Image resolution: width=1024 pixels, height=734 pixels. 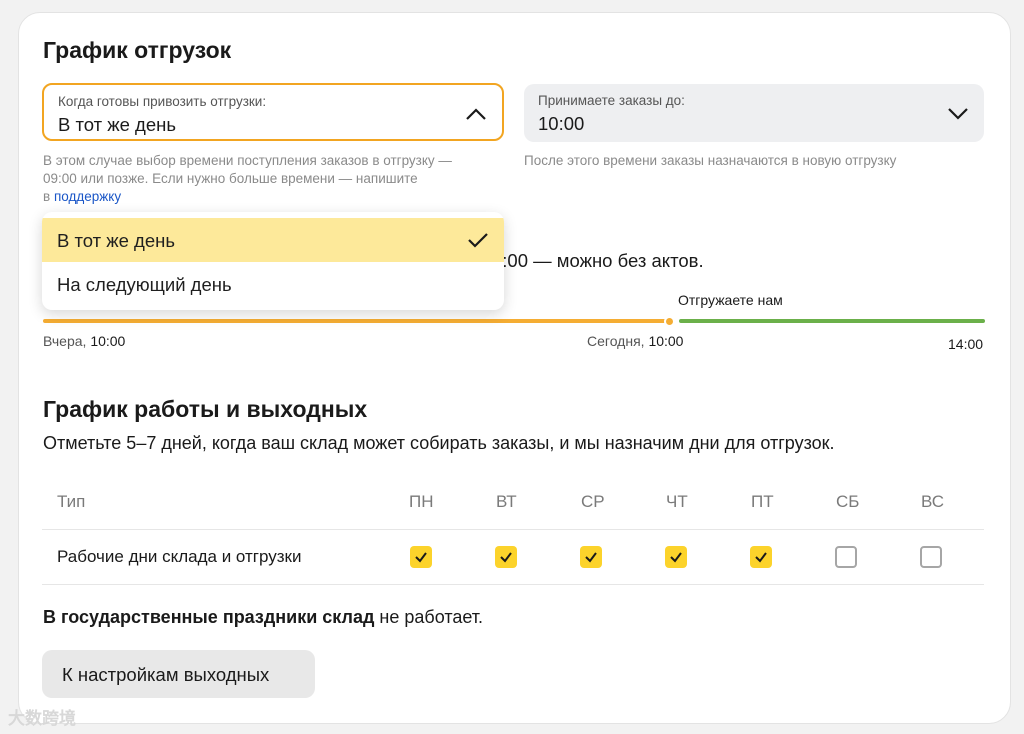 What do you see at coordinates (162, 101) in the screenshot?
I see `ready-time-label: Когда готовы привозить отгрузки:` at bounding box center [162, 101].